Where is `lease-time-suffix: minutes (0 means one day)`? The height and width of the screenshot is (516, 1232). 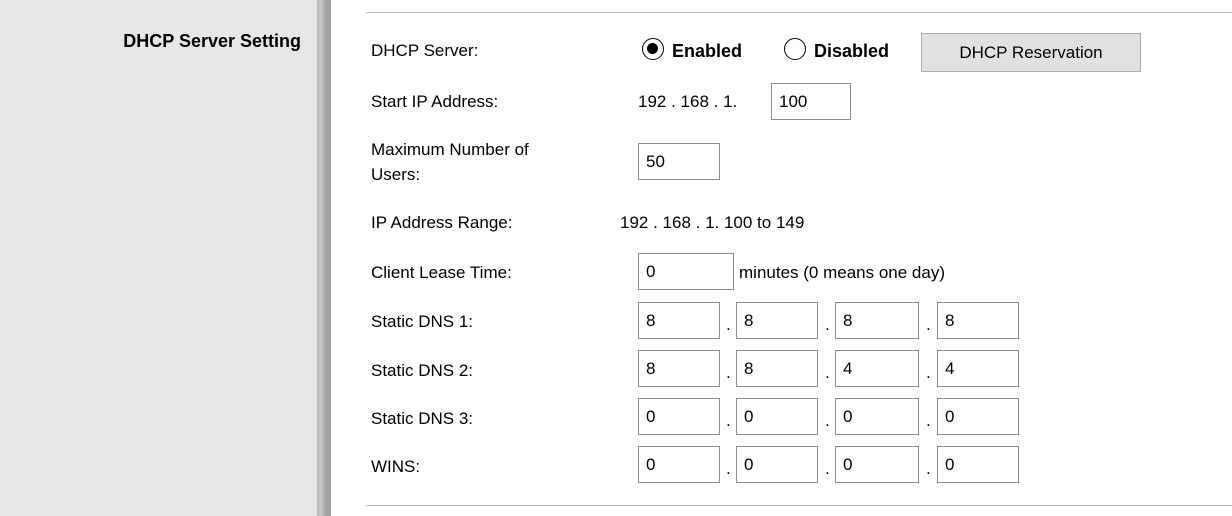 lease-time-suffix: minutes (0 means one day) is located at coordinates (842, 272).